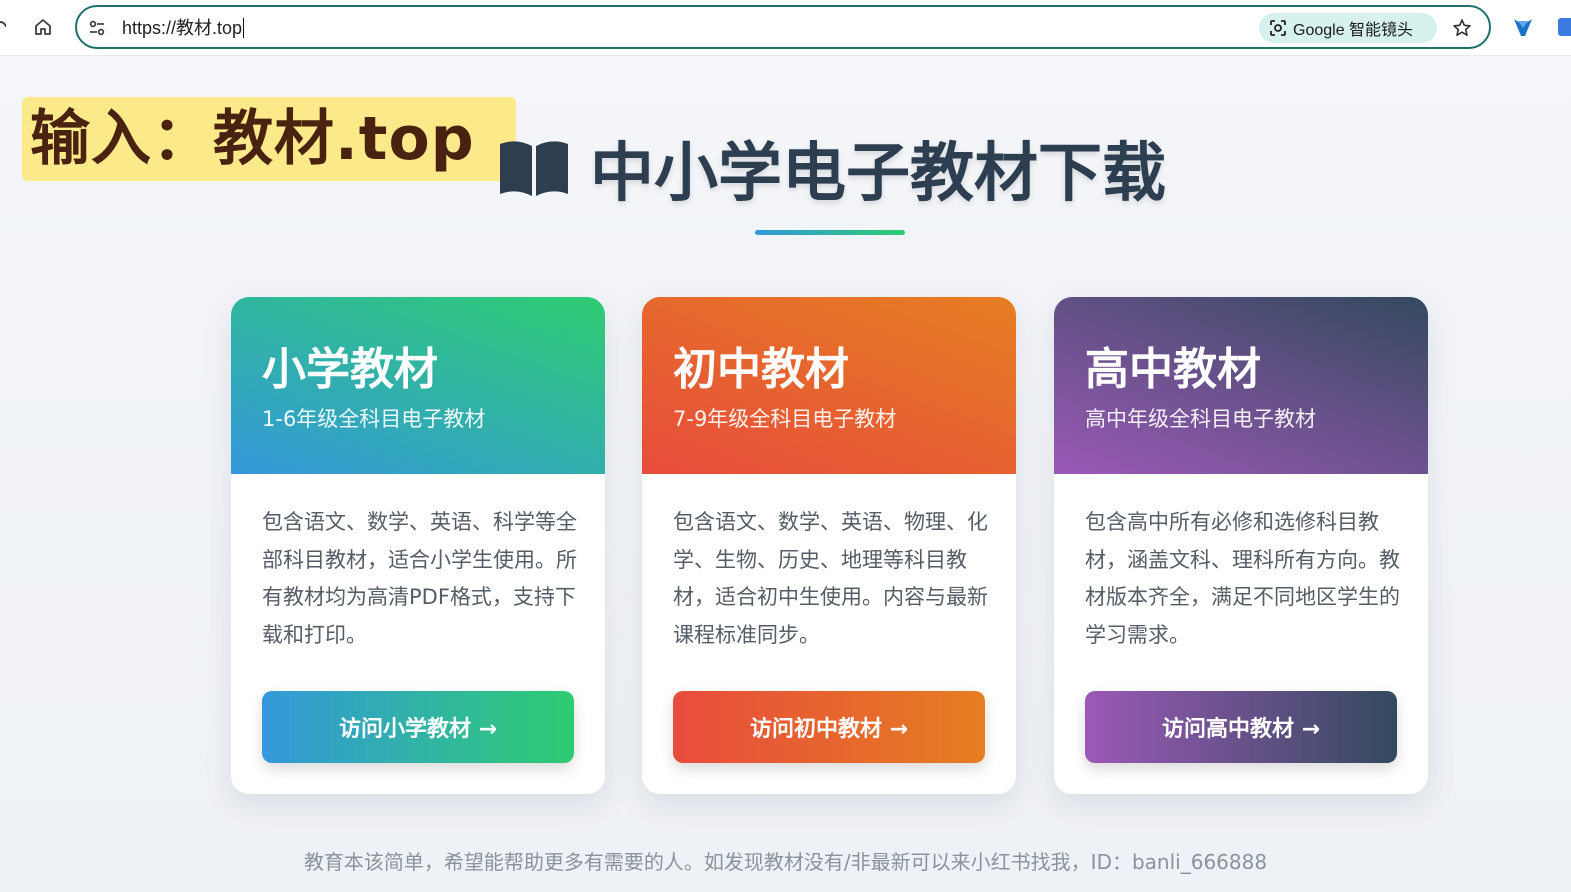  I want to click on card-subtitle: 7-9年级全科目电子教材, so click(785, 419).